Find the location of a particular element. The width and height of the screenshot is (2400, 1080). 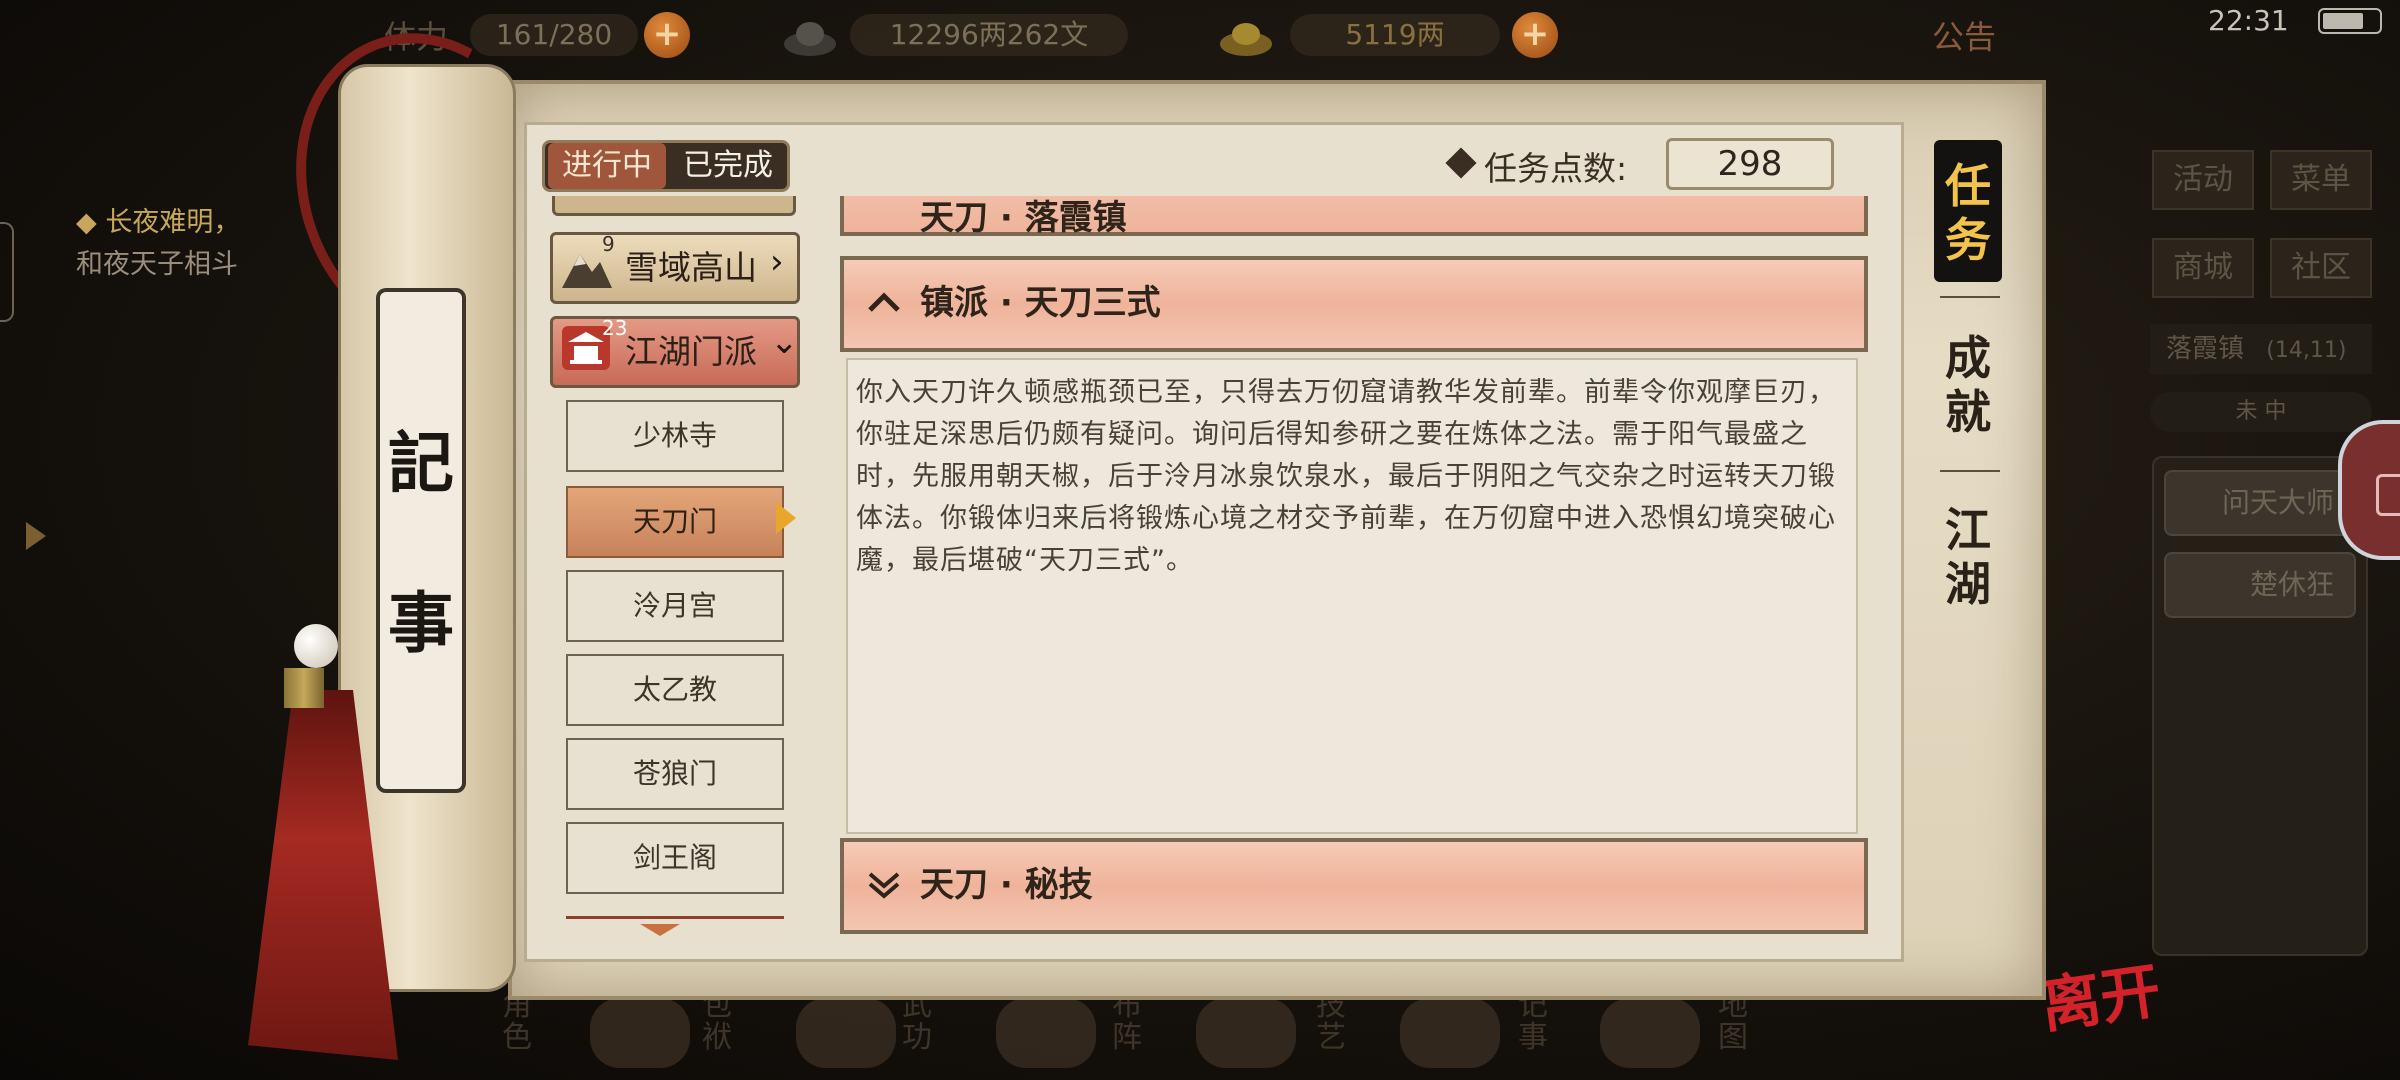

tab-achievement: 成 is located at coordinates (1968, 358).